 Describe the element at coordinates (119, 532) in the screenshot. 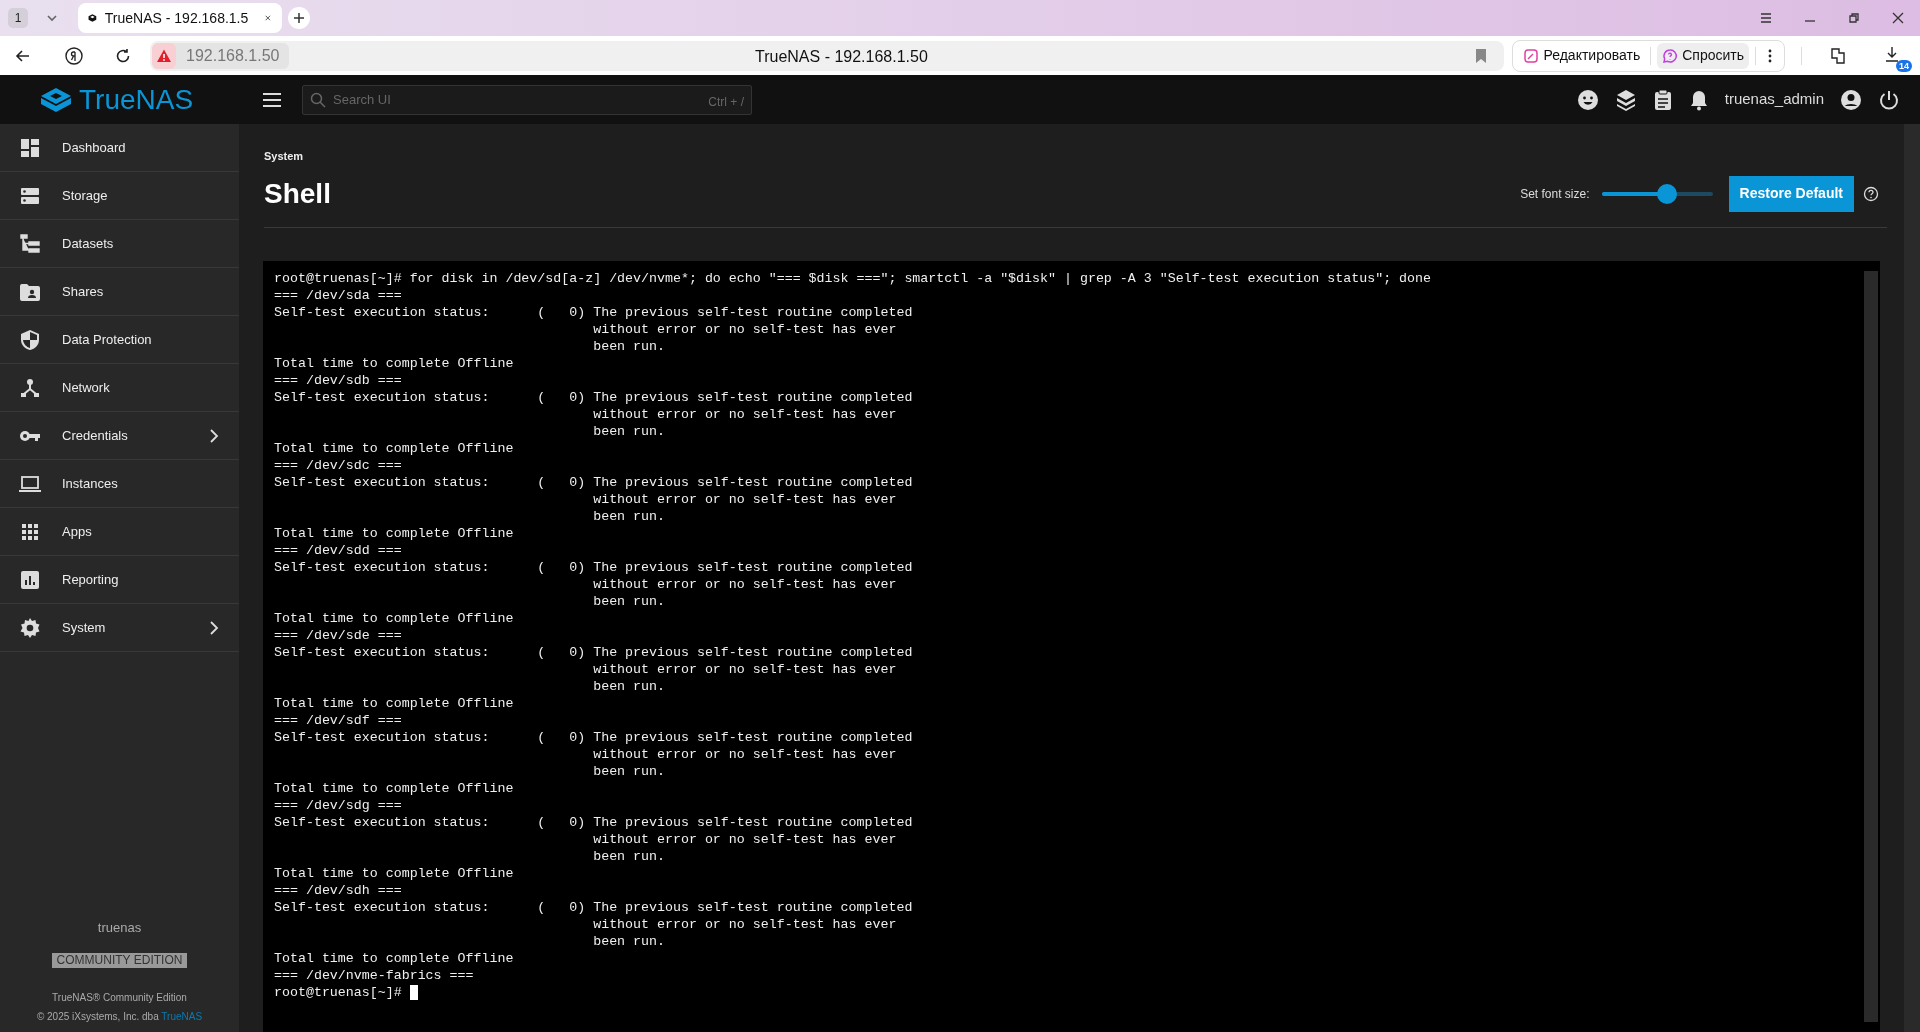

I see `sidebar-item: Apps` at that location.